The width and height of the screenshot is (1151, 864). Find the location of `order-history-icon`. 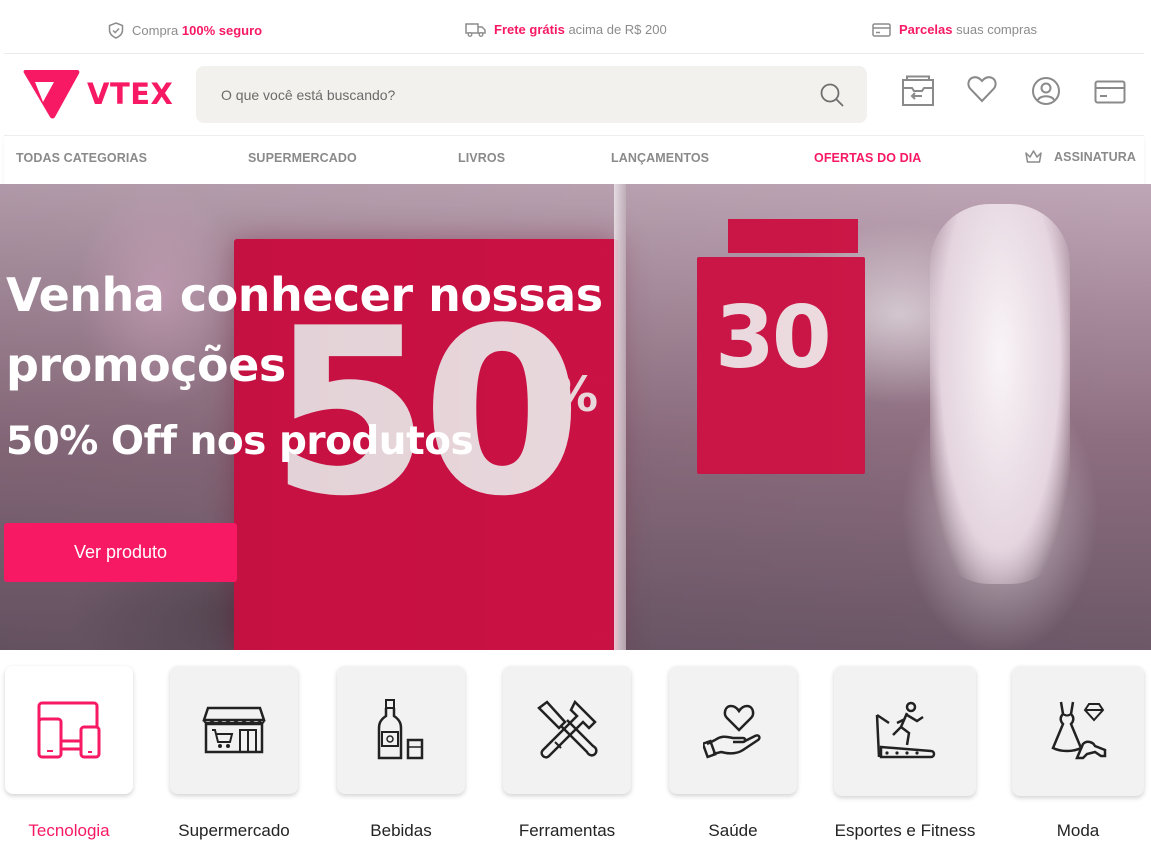

order-history-icon is located at coordinates (918, 91).